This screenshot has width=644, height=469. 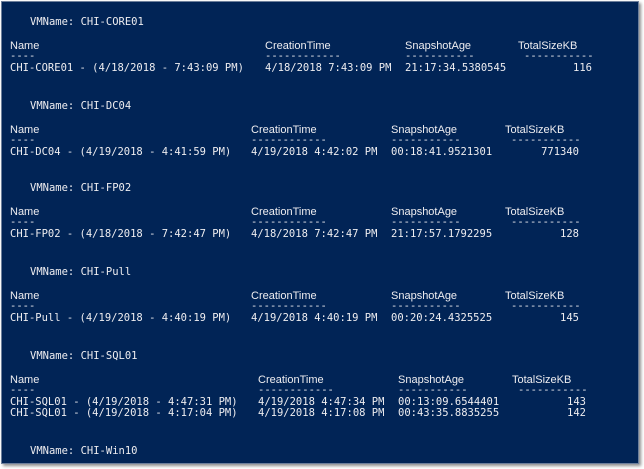 What do you see at coordinates (442, 318) in the screenshot?
I see `snapshot-age: 00:20:24.4325525` at bounding box center [442, 318].